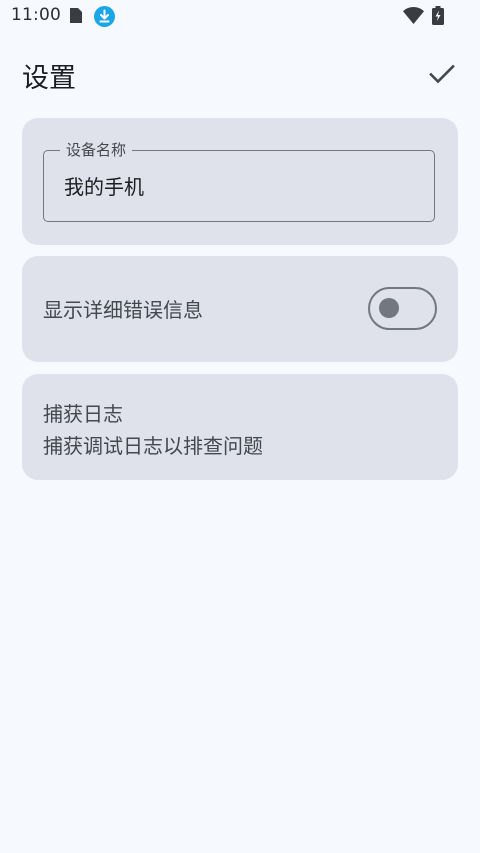 This screenshot has height=853, width=480. I want to click on status-bar: 11:00, so click(240, 17).